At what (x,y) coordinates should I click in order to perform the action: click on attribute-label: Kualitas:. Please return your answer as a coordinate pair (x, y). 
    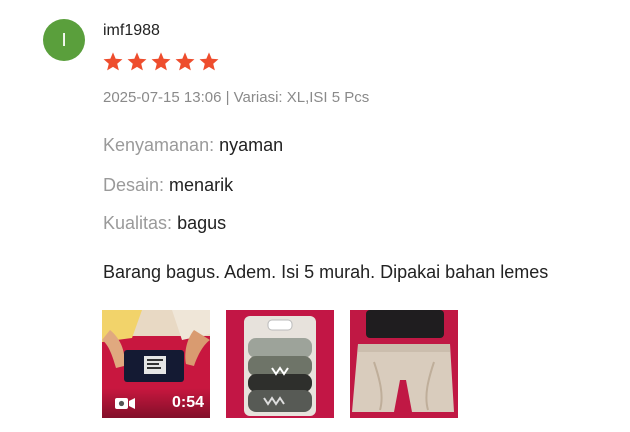
    Looking at the image, I should click on (138, 223).